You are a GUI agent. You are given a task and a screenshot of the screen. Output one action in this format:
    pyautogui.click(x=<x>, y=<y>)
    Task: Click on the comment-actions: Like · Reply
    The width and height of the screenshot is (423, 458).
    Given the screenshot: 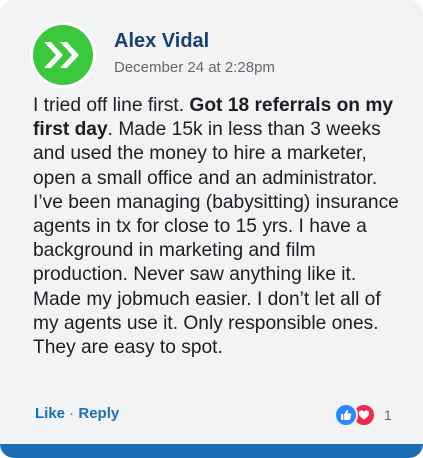 What is the action you would take?
    pyautogui.click(x=77, y=413)
    